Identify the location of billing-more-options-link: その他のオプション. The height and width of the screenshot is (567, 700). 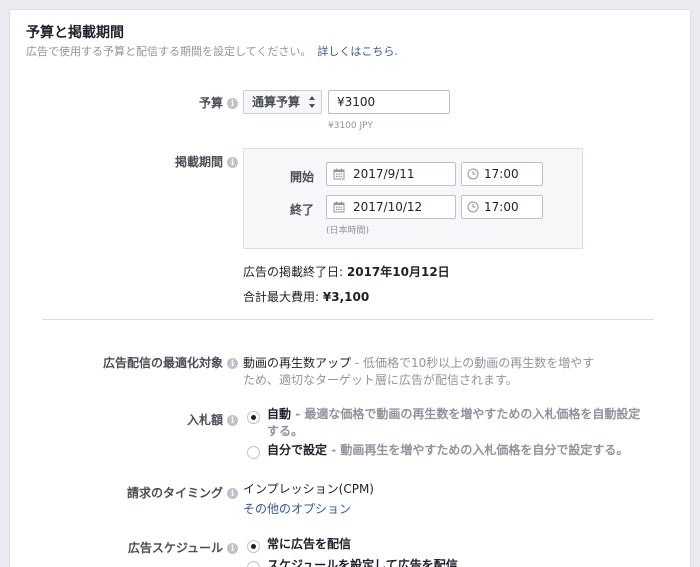
(297, 508).